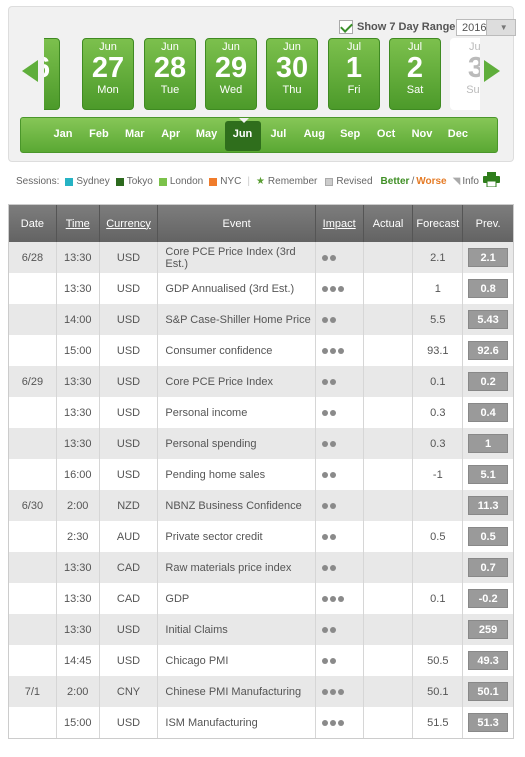  What do you see at coordinates (237, 660) in the screenshot?
I see `cell-event: Chicago PMI` at bounding box center [237, 660].